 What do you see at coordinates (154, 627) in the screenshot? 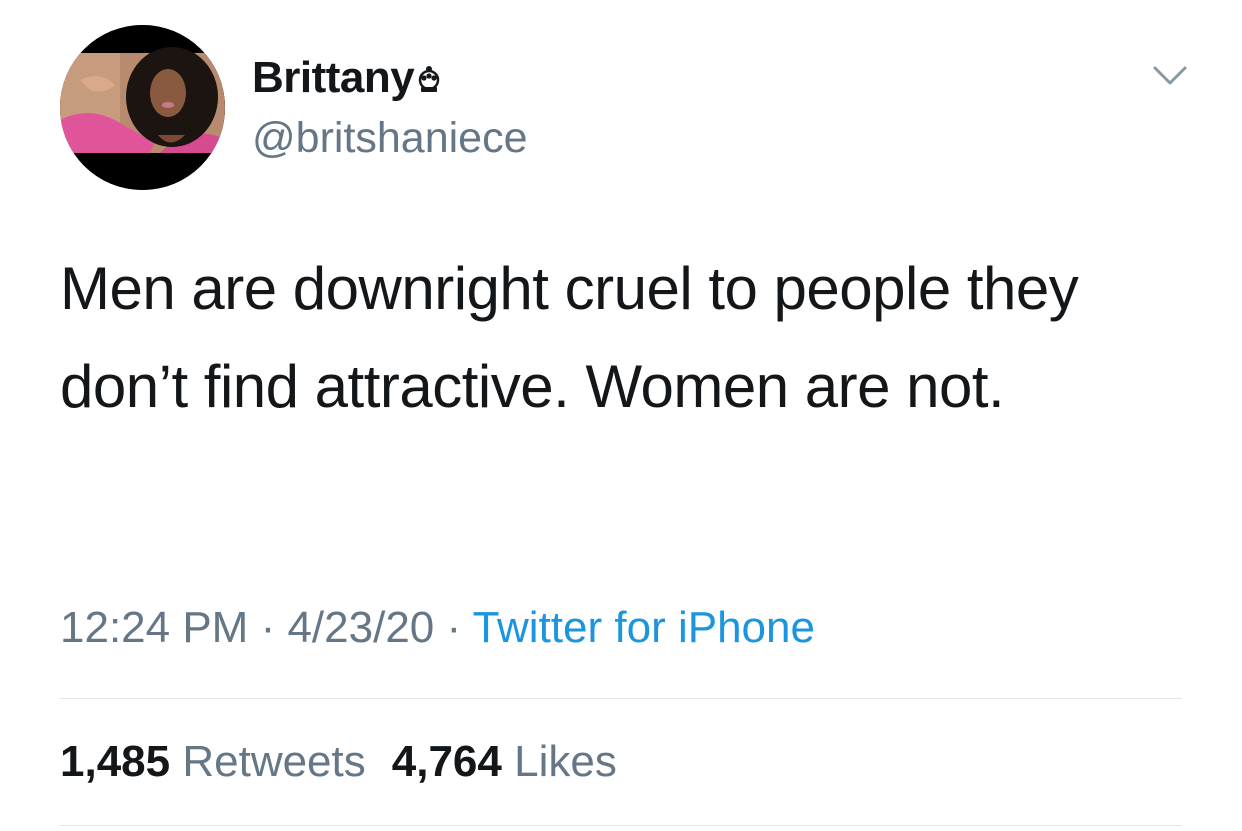
I see `tweet-time: 12:24 PM` at bounding box center [154, 627].